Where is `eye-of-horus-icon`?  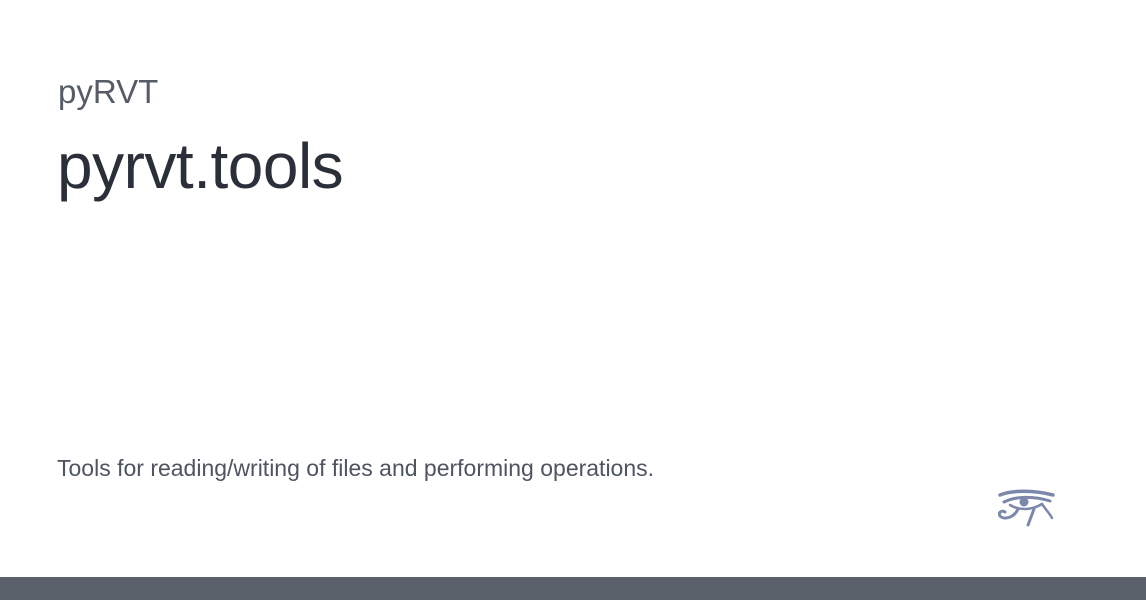
eye-of-horus-icon is located at coordinates (1026, 508).